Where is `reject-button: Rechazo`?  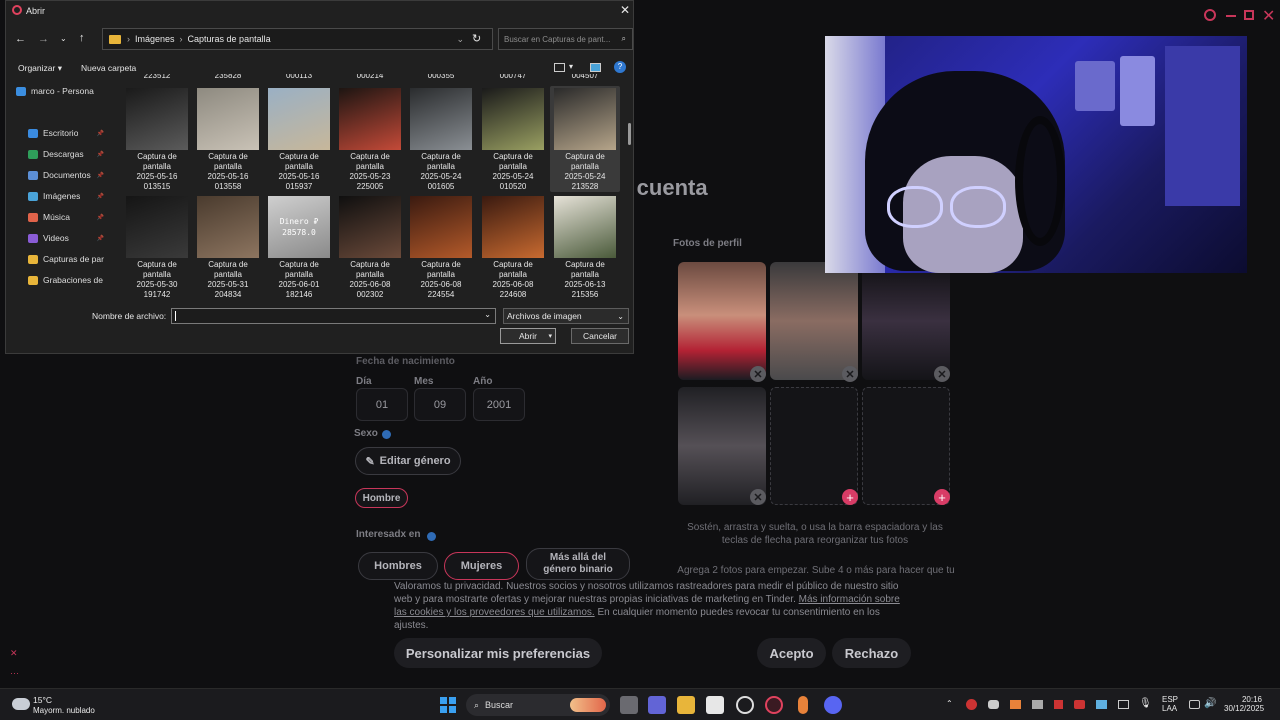 reject-button: Rechazo is located at coordinates (871, 653).